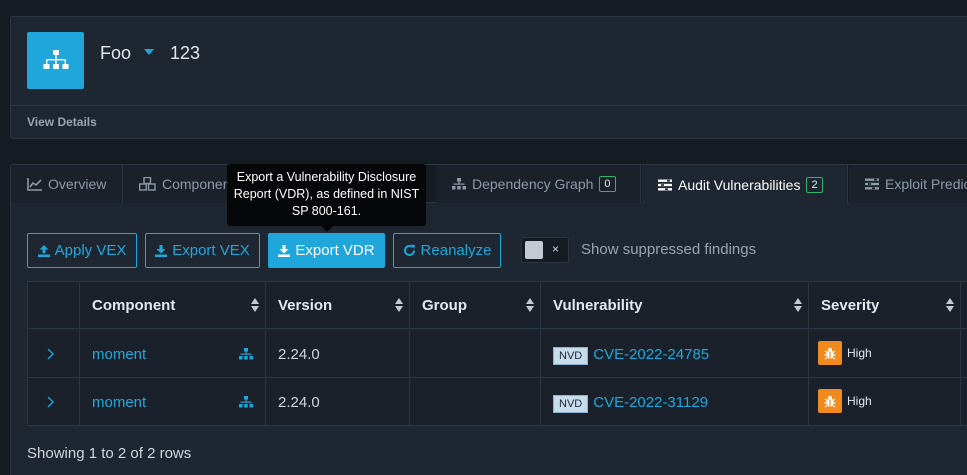 The height and width of the screenshot is (475, 967). What do you see at coordinates (926, 184) in the screenshot?
I see `tab-label: Exploit Predictions` at bounding box center [926, 184].